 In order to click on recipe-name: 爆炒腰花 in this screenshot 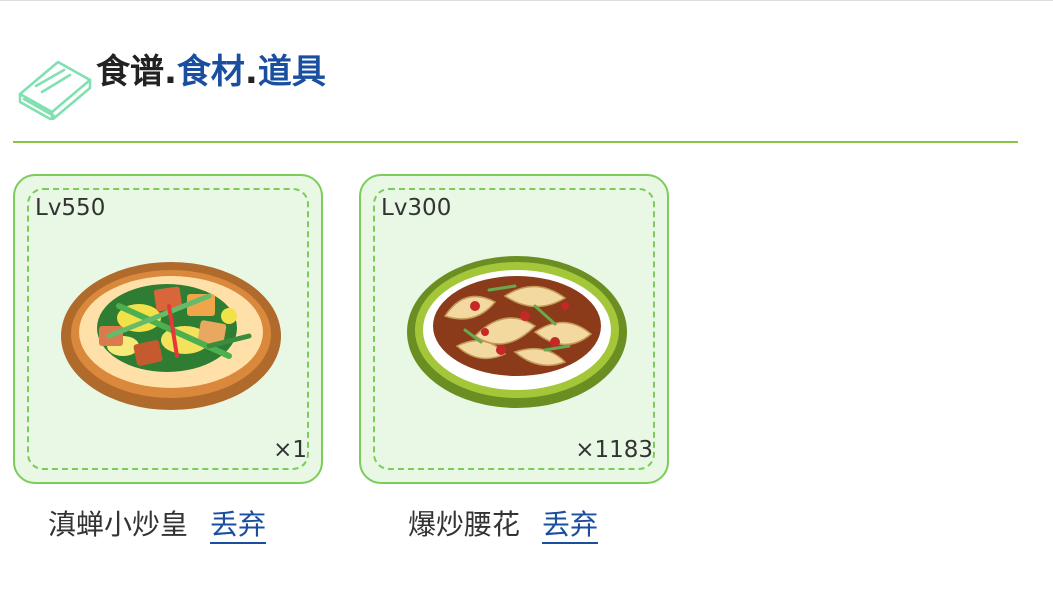, I will do `click(464, 524)`.